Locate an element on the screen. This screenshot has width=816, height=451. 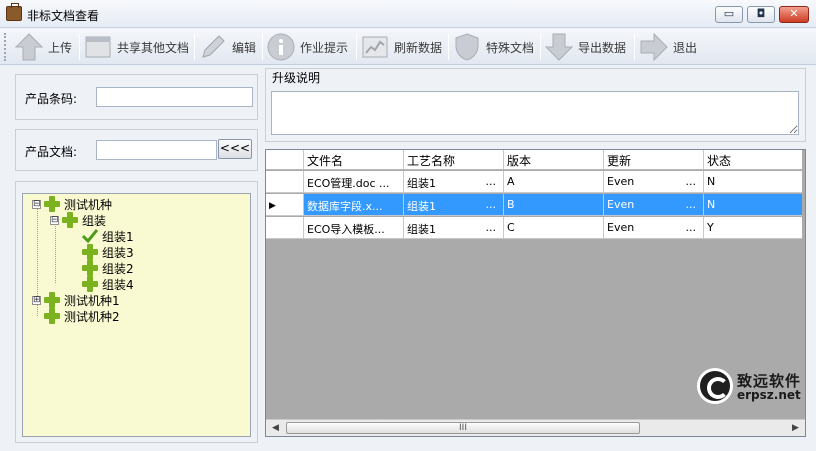
upgrade-notes-textarea is located at coordinates (535, 113).